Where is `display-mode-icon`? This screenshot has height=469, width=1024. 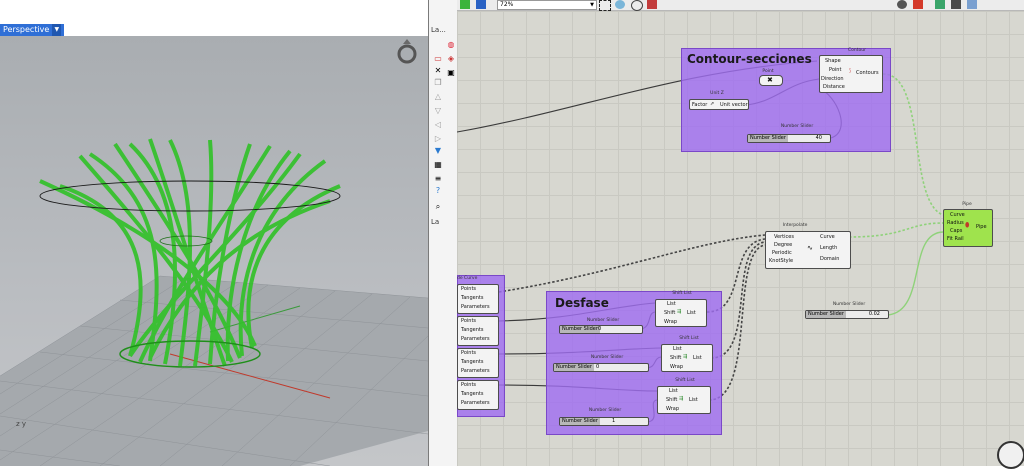 display-mode-icon is located at coordinates (902, 4).